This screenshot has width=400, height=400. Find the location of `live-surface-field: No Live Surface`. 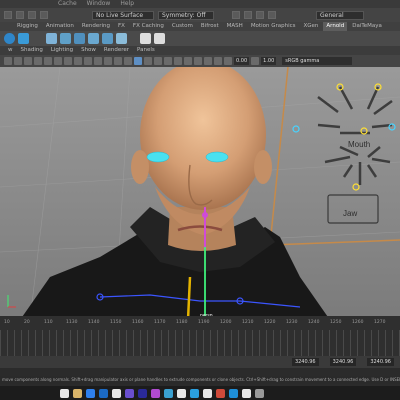

live-surface-field: No Live Surface is located at coordinates (123, 15).